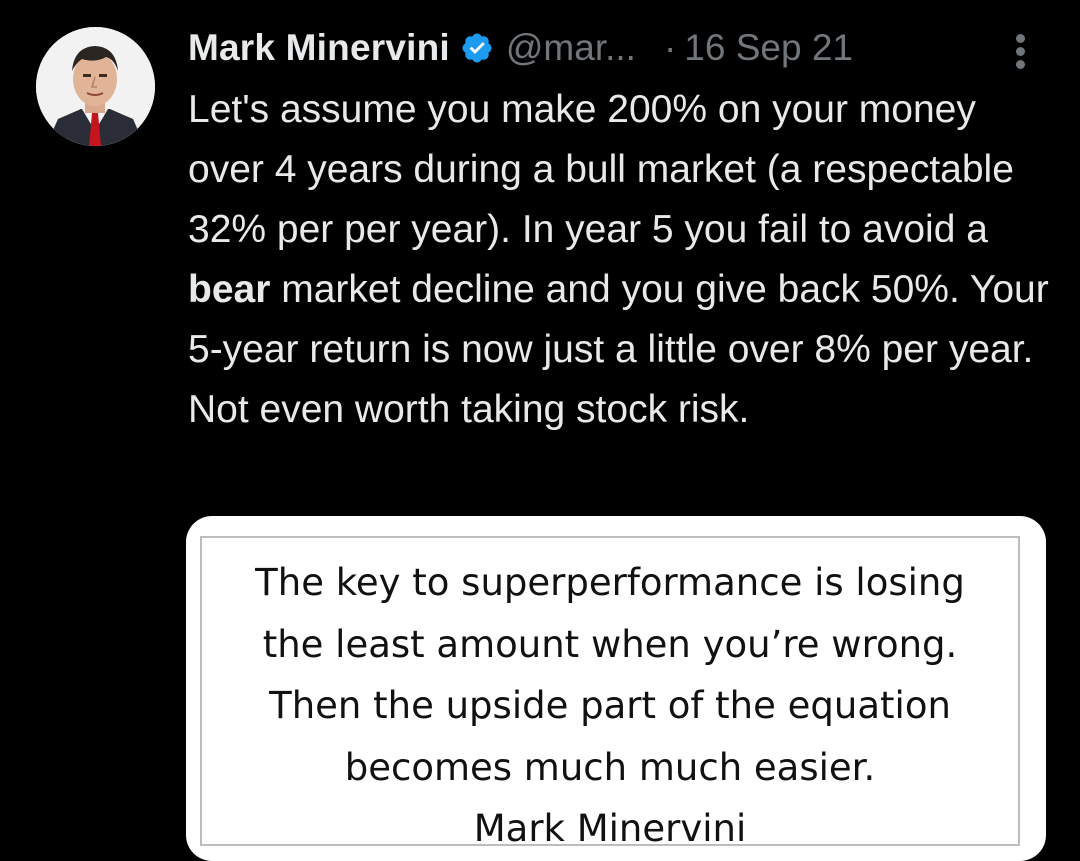  Describe the element at coordinates (610, 828) in the screenshot. I see `quote-author: Mark Minervini` at that location.